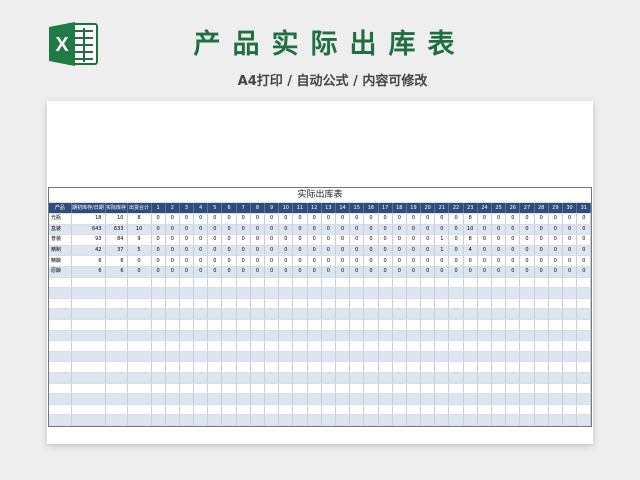  Describe the element at coordinates (499, 208) in the screenshot. I see `column-header: 25` at that location.